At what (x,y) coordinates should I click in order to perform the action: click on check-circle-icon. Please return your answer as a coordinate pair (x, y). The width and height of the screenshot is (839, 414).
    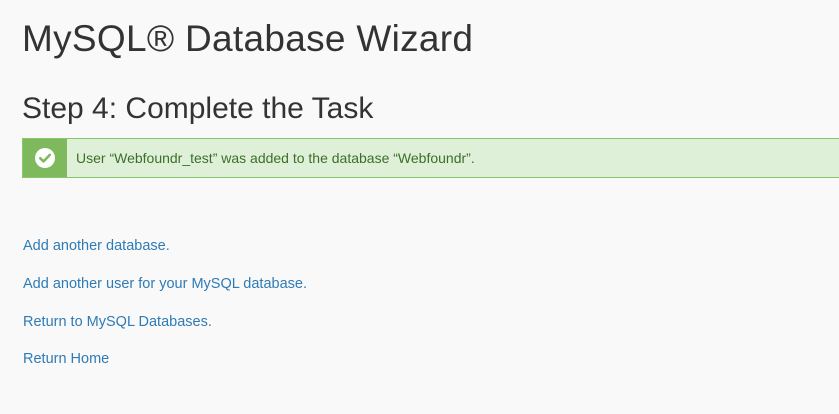
    Looking at the image, I should click on (45, 158).